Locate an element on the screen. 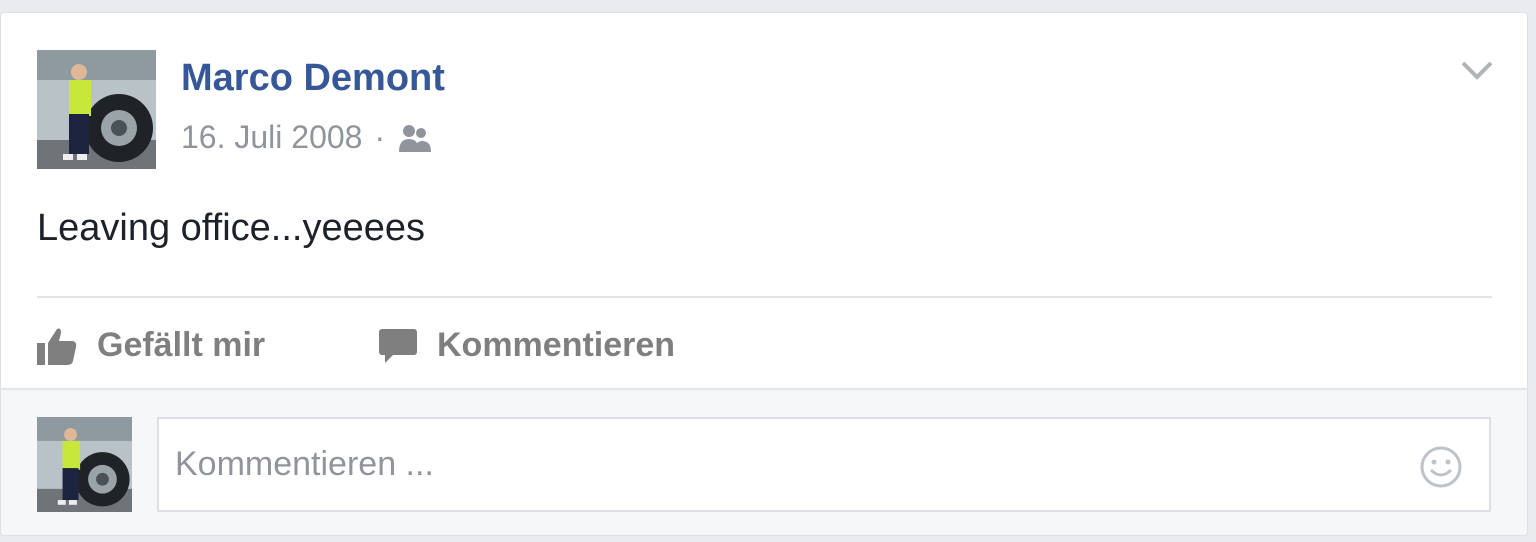 This screenshot has width=1536, height=542. divider is located at coordinates (764, 297).